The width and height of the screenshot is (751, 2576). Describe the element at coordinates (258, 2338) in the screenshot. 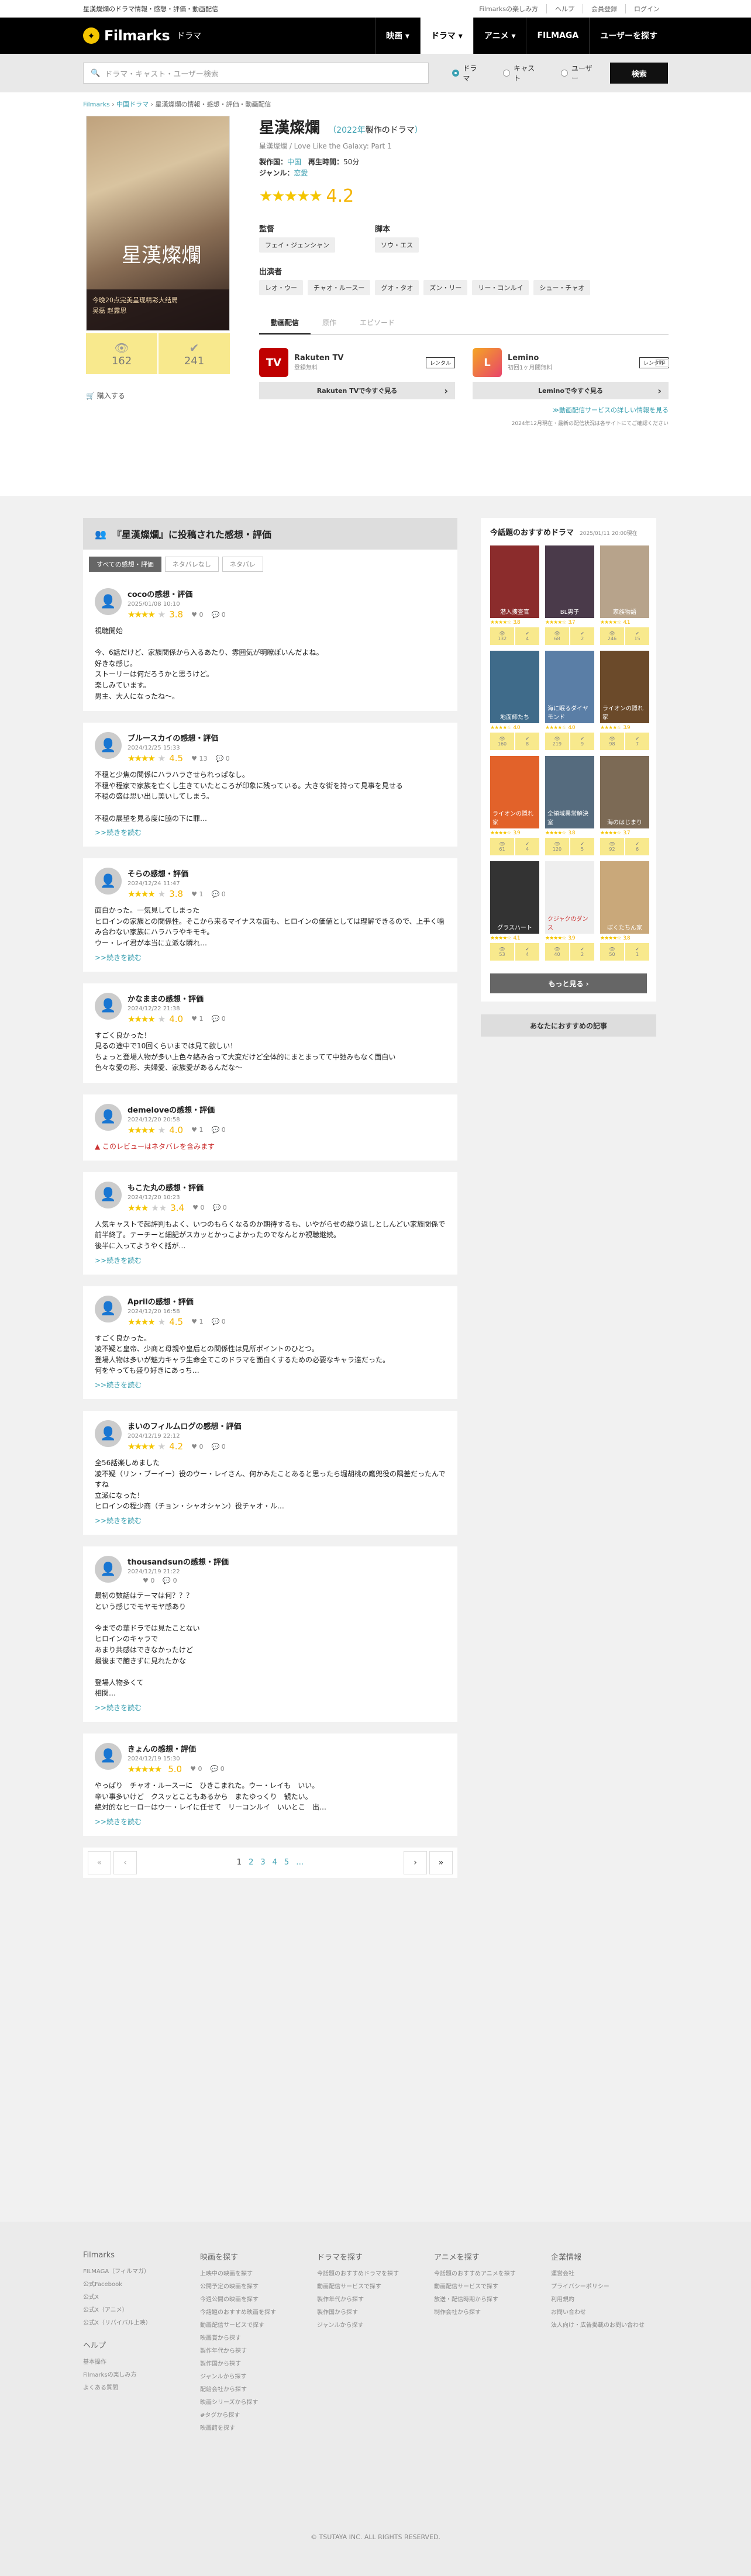

I see `footer-link: 映画賞から探す` at that location.